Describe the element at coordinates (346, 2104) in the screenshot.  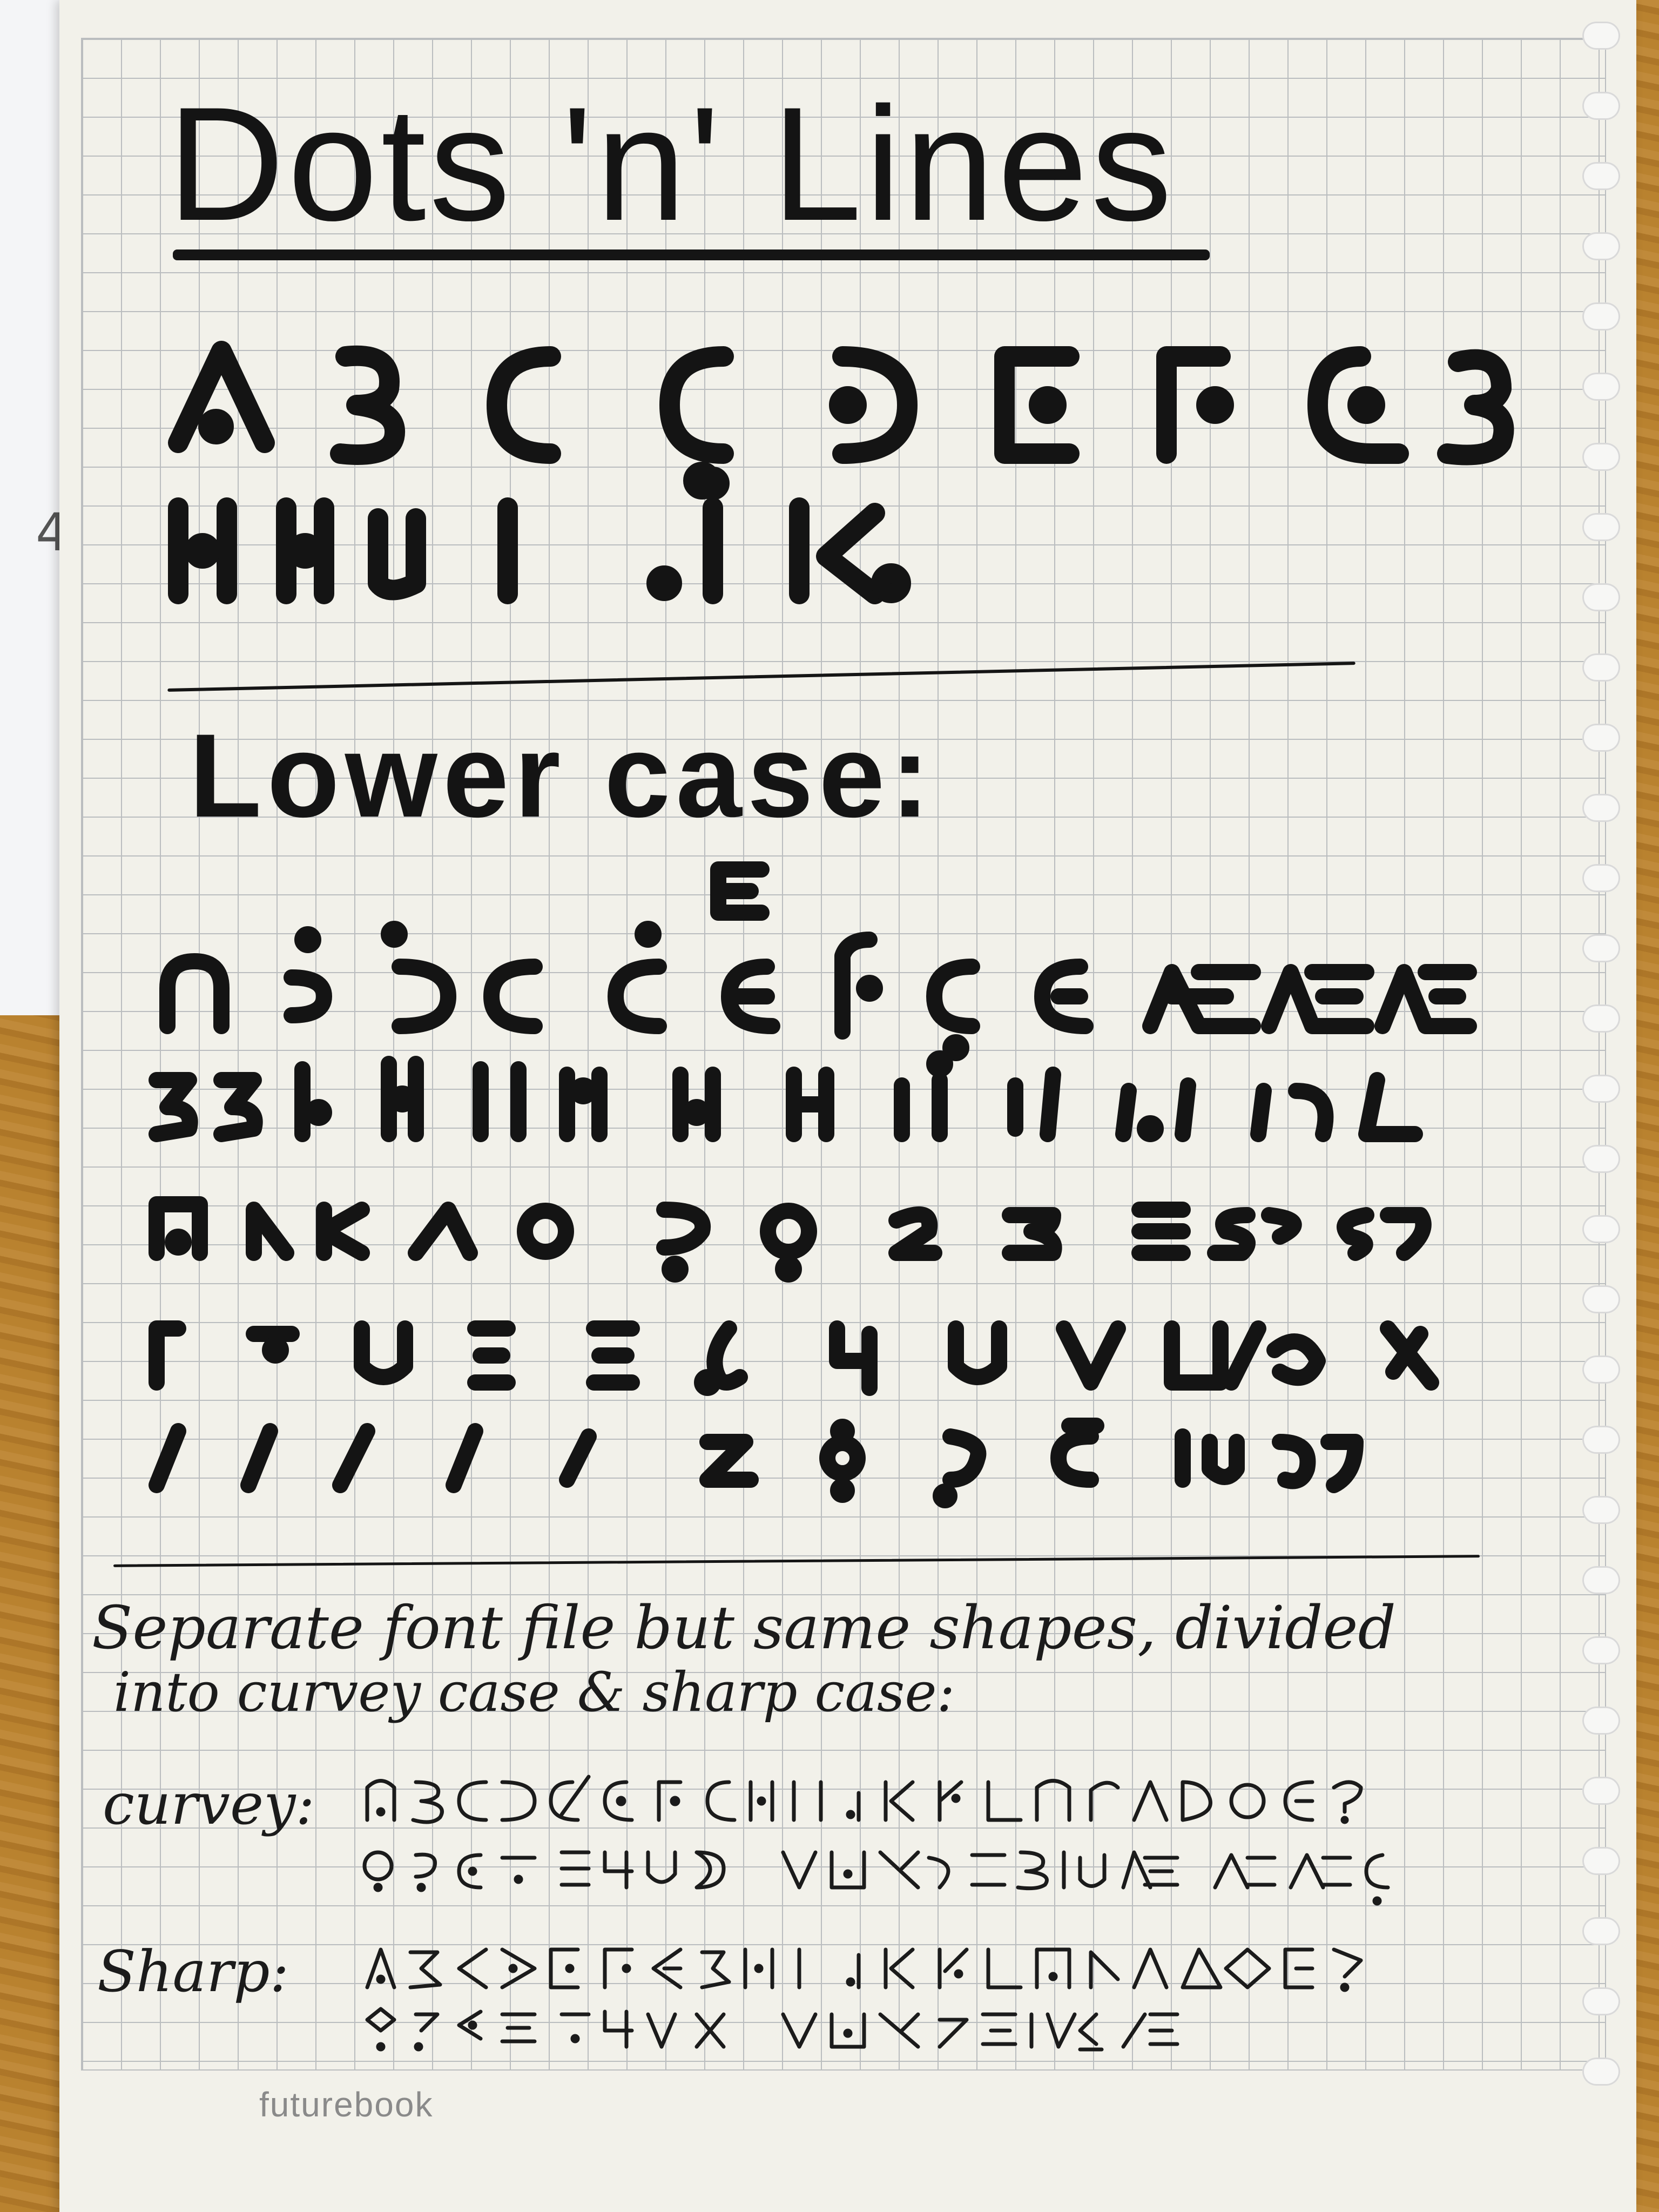
I see `brand-logo: futurebook` at that location.